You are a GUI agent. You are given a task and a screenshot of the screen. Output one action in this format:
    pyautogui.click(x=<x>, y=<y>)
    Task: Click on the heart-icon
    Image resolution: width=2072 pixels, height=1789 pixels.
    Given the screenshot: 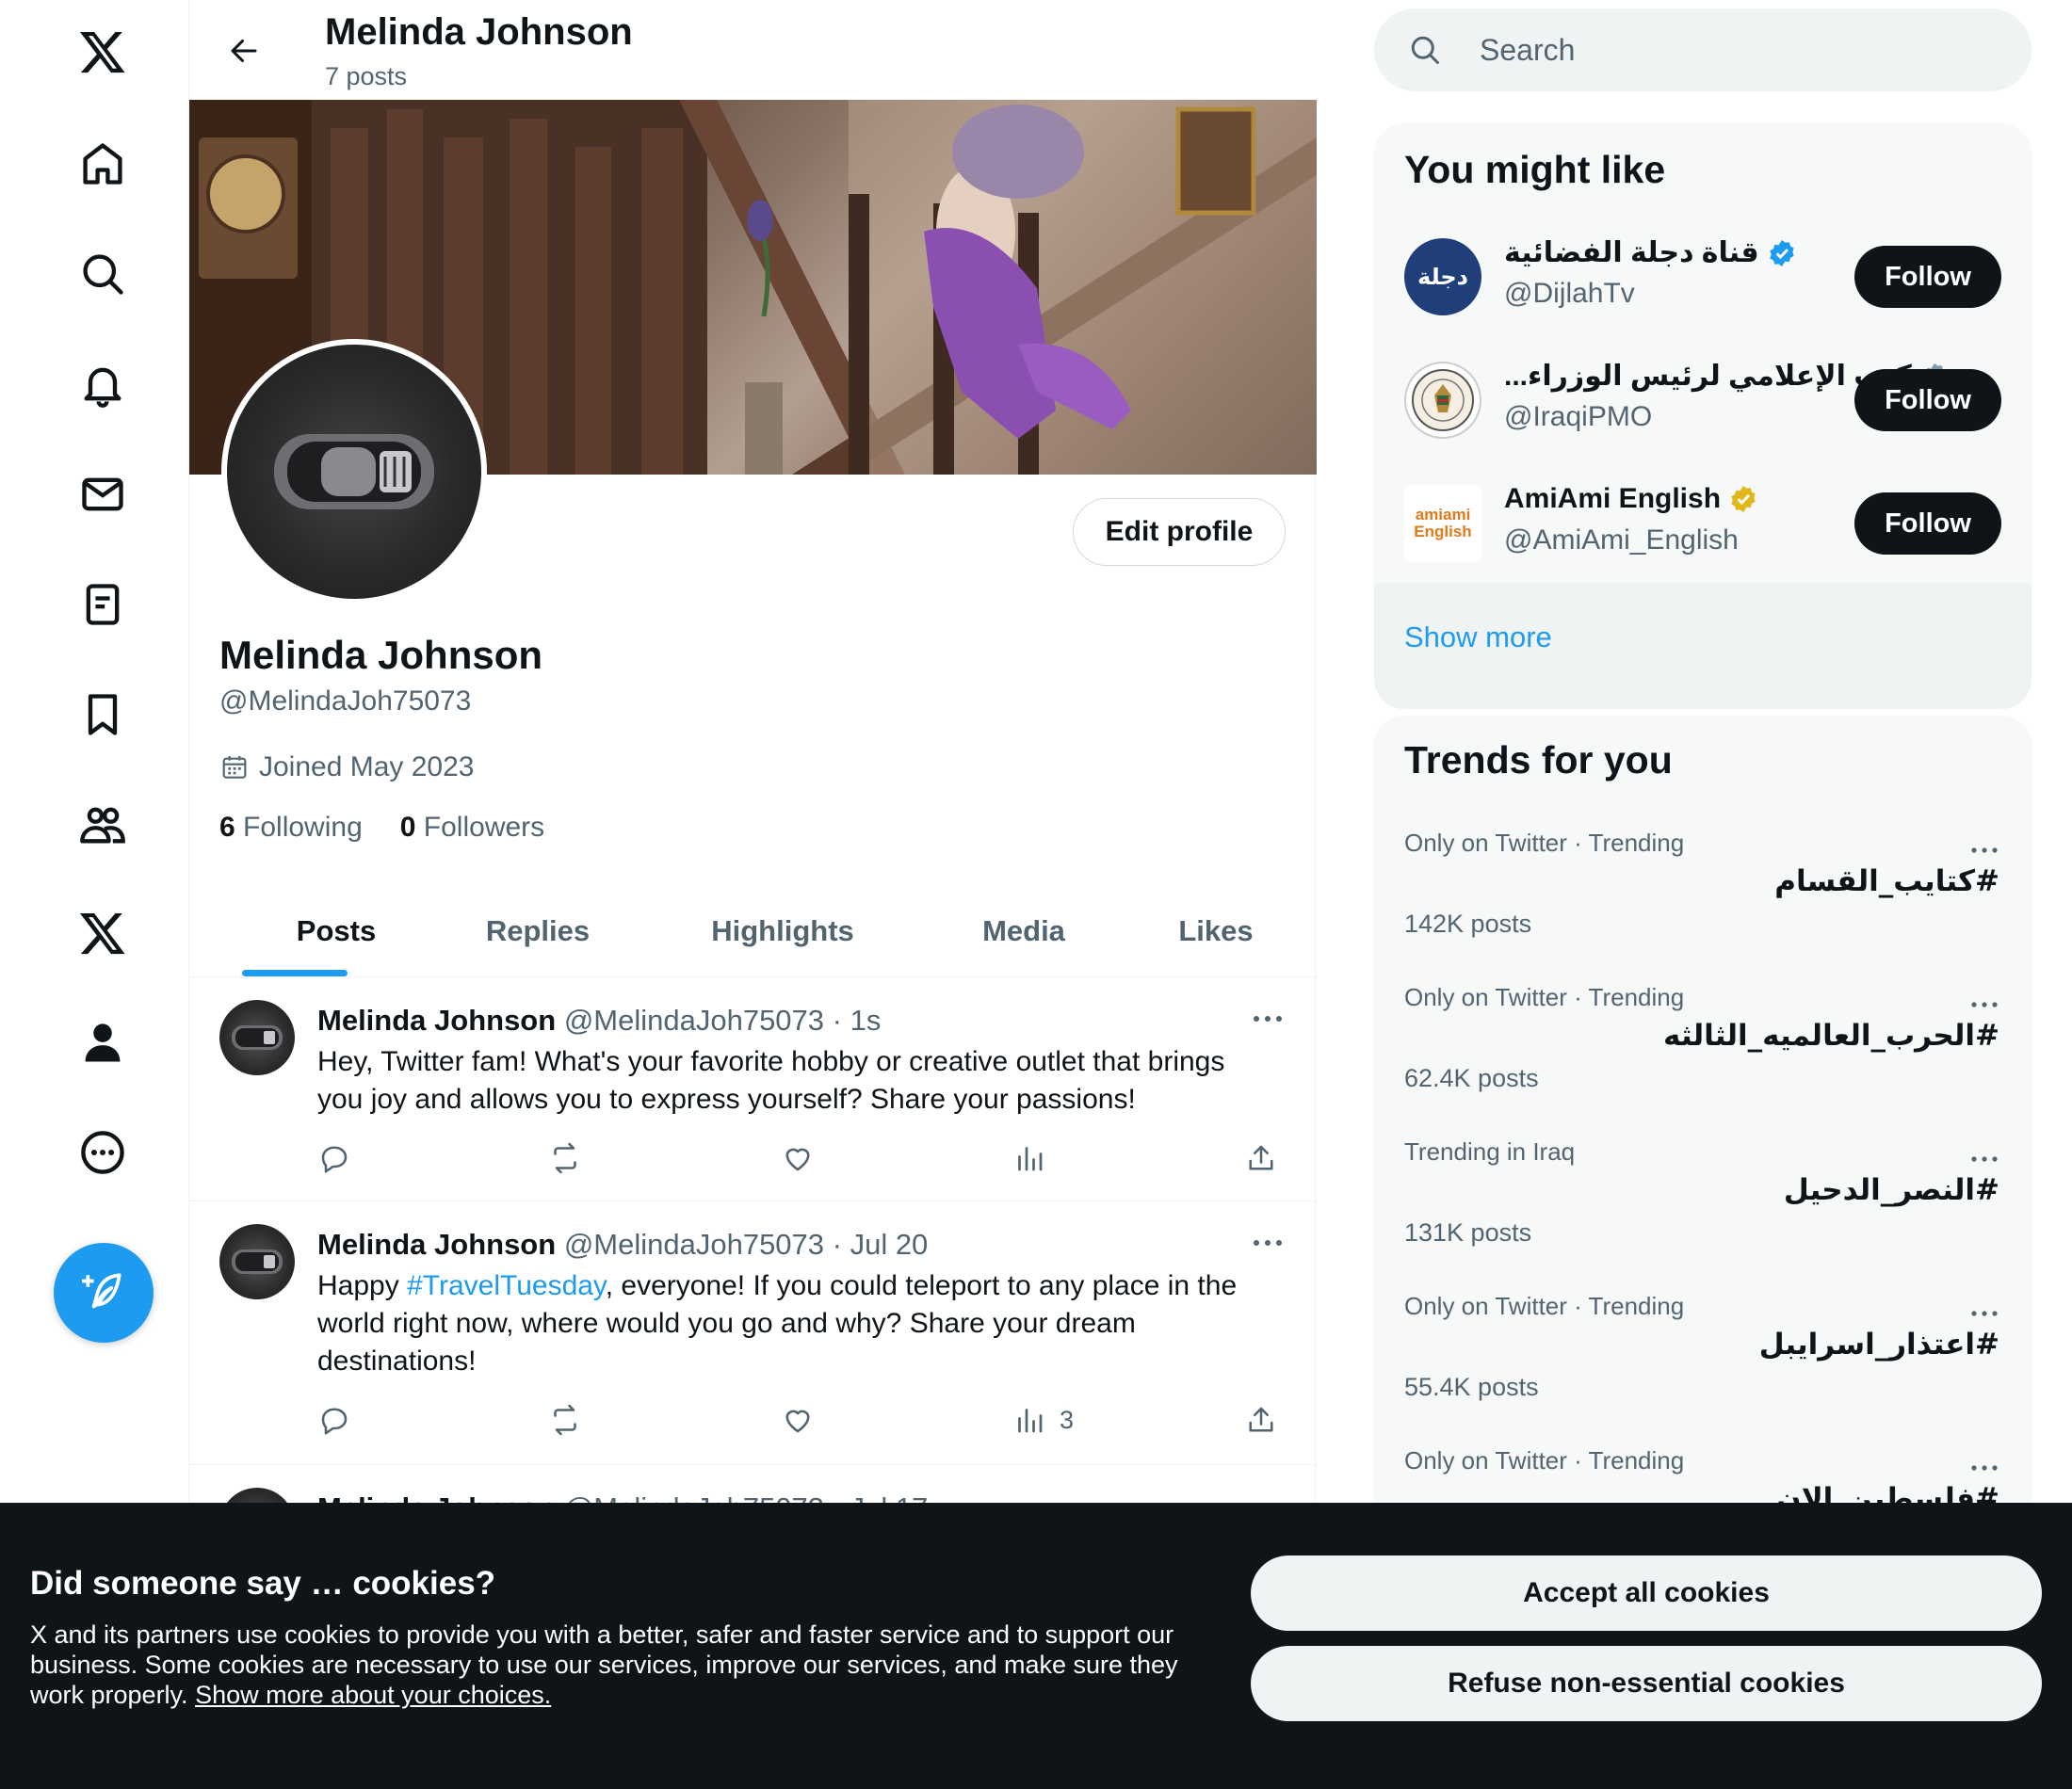 What is the action you would take?
    pyautogui.click(x=798, y=1421)
    